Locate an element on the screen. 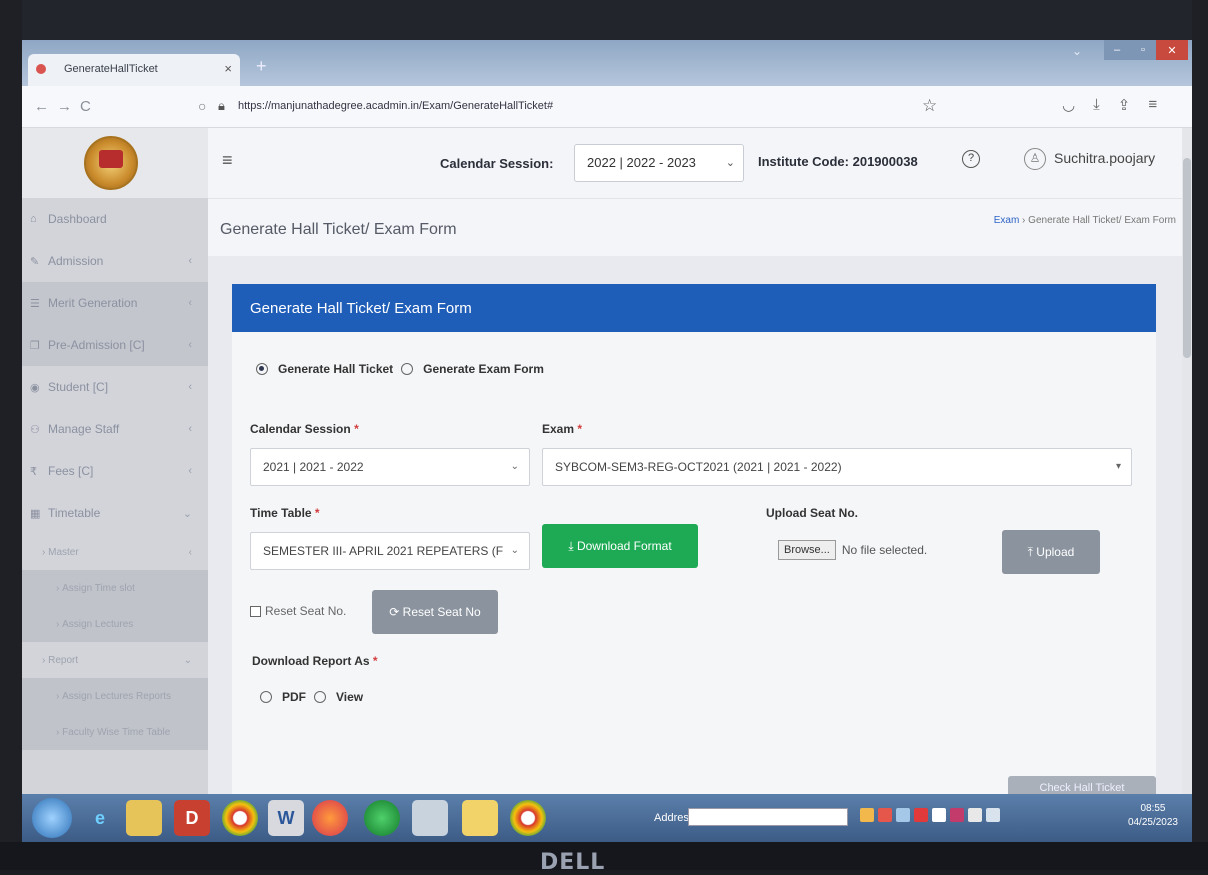  sidebar-item-manage-staff: ⚇ Manage Staff ‹ is located at coordinates (115, 429).